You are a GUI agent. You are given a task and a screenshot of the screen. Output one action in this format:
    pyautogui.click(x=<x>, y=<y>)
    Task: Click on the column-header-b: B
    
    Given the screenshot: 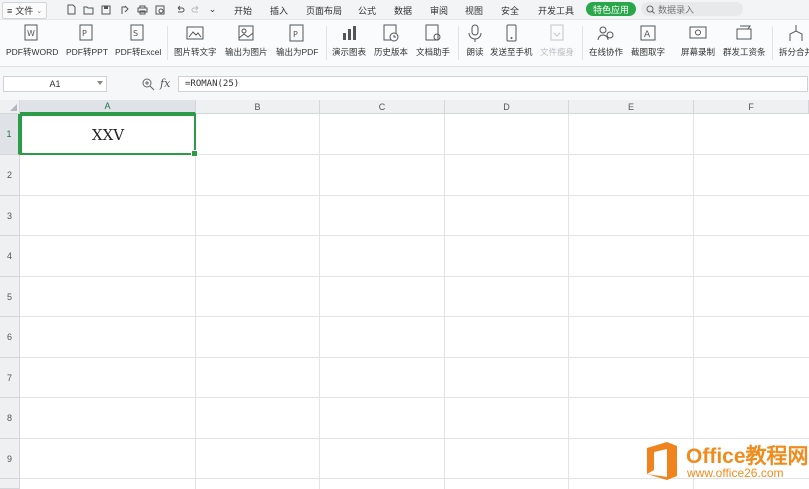 What is the action you would take?
    pyautogui.click(x=258, y=107)
    